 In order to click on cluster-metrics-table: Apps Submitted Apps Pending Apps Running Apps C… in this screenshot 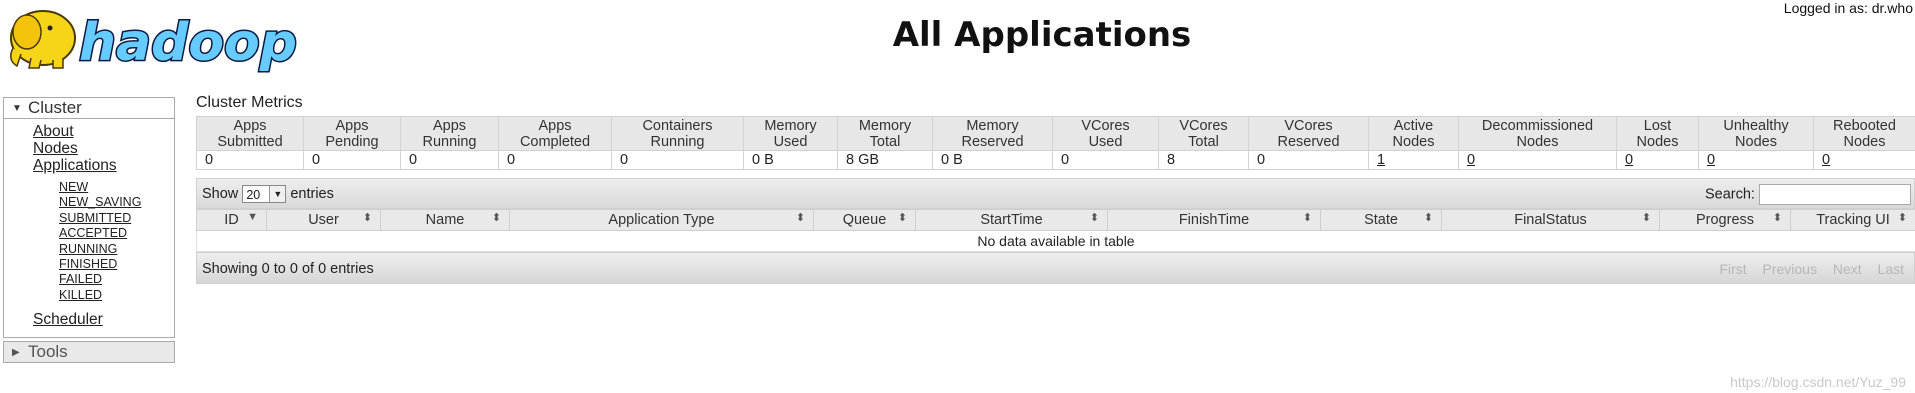, I will do `click(1055, 143)`.